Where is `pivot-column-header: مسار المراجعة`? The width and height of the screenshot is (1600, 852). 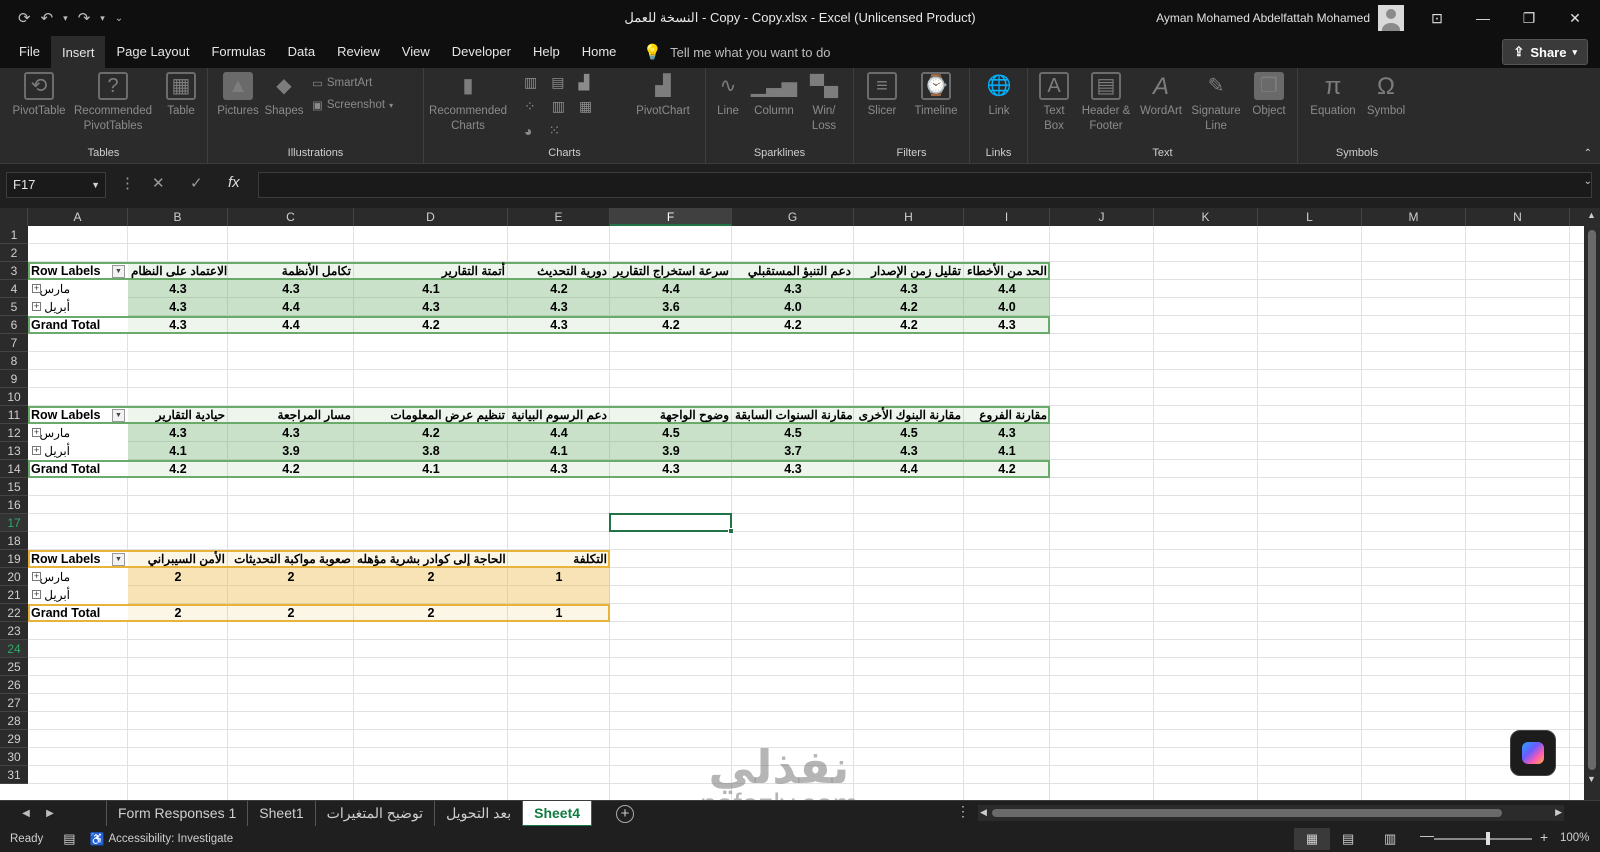 pivot-column-header: مسار المراجعة is located at coordinates (291, 415).